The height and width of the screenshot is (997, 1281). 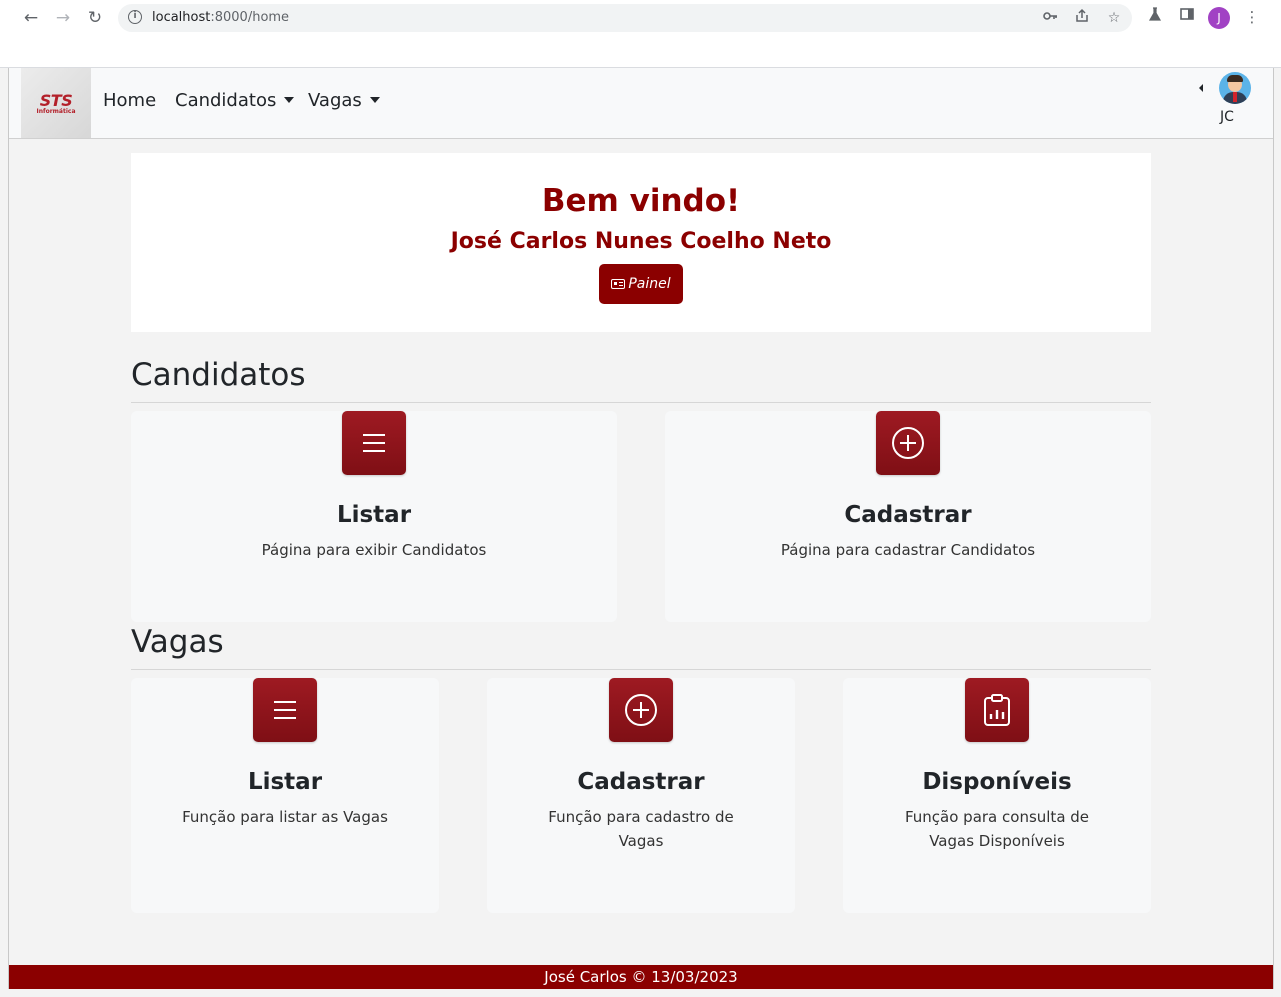 I want to click on user-avatar, so click(x=1235, y=88).